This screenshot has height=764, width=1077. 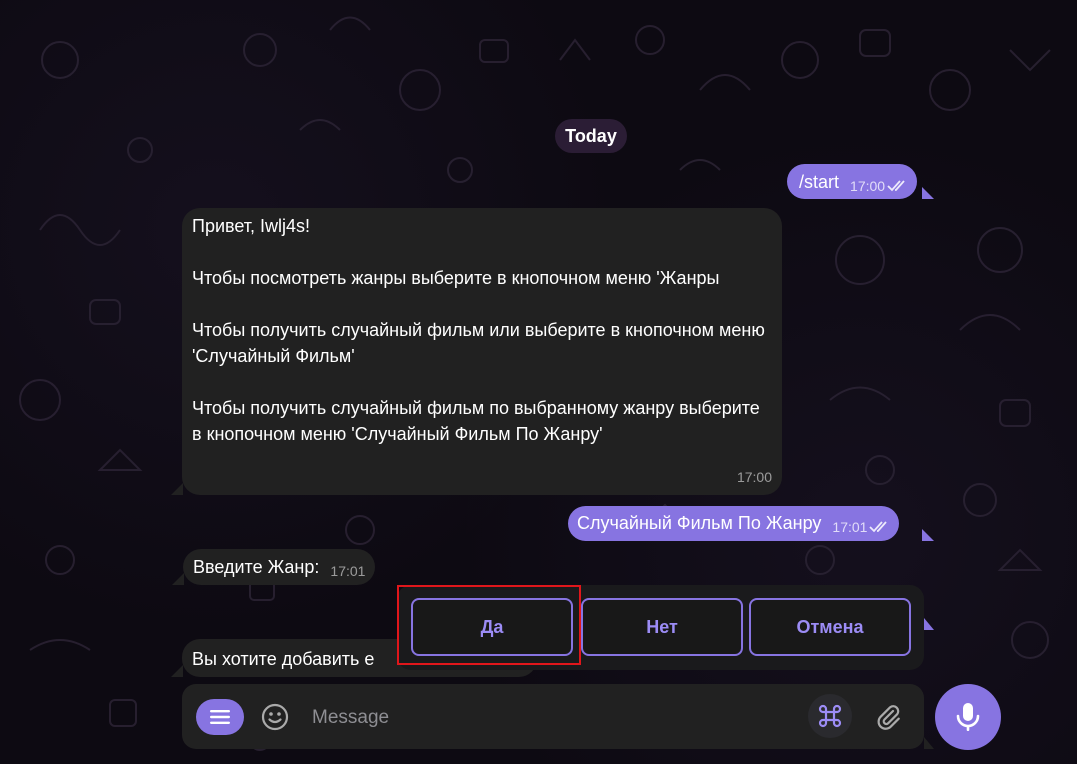 I want to click on attach-button, so click(x=889, y=717).